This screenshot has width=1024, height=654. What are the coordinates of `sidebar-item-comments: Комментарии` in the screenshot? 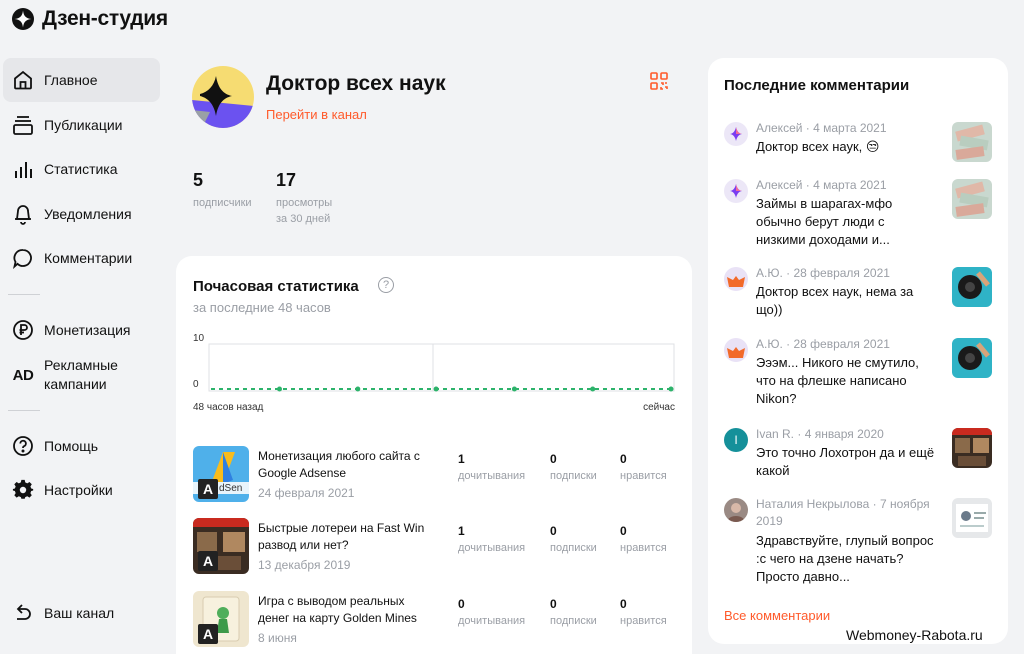 It's located at (81, 258).